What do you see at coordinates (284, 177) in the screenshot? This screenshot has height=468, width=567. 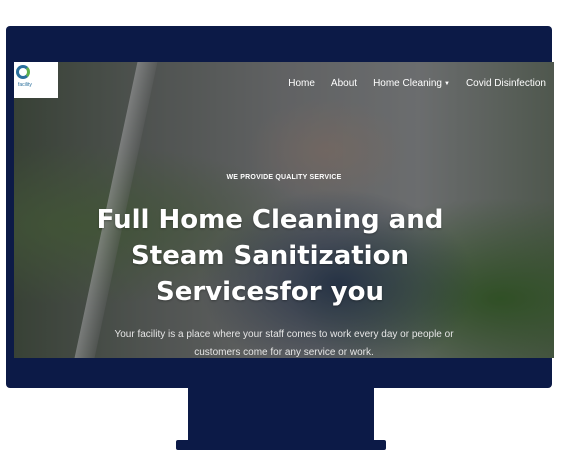 I see `hero-tagline: WE PROVIDE QUALITY SERVICE` at bounding box center [284, 177].